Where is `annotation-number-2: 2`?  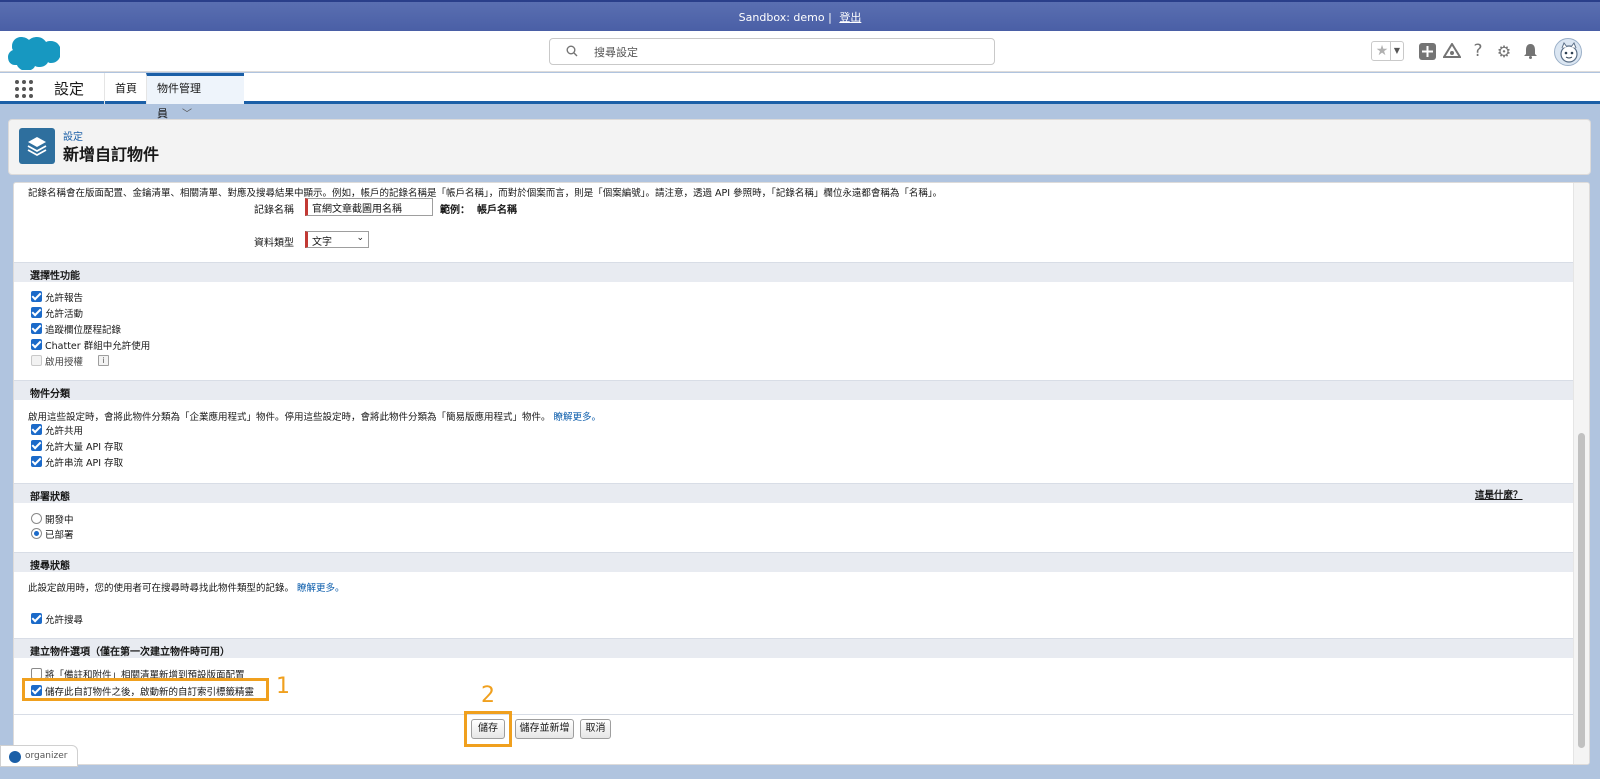 annotation-number-2: 2 is located at coordinates (488, 695).